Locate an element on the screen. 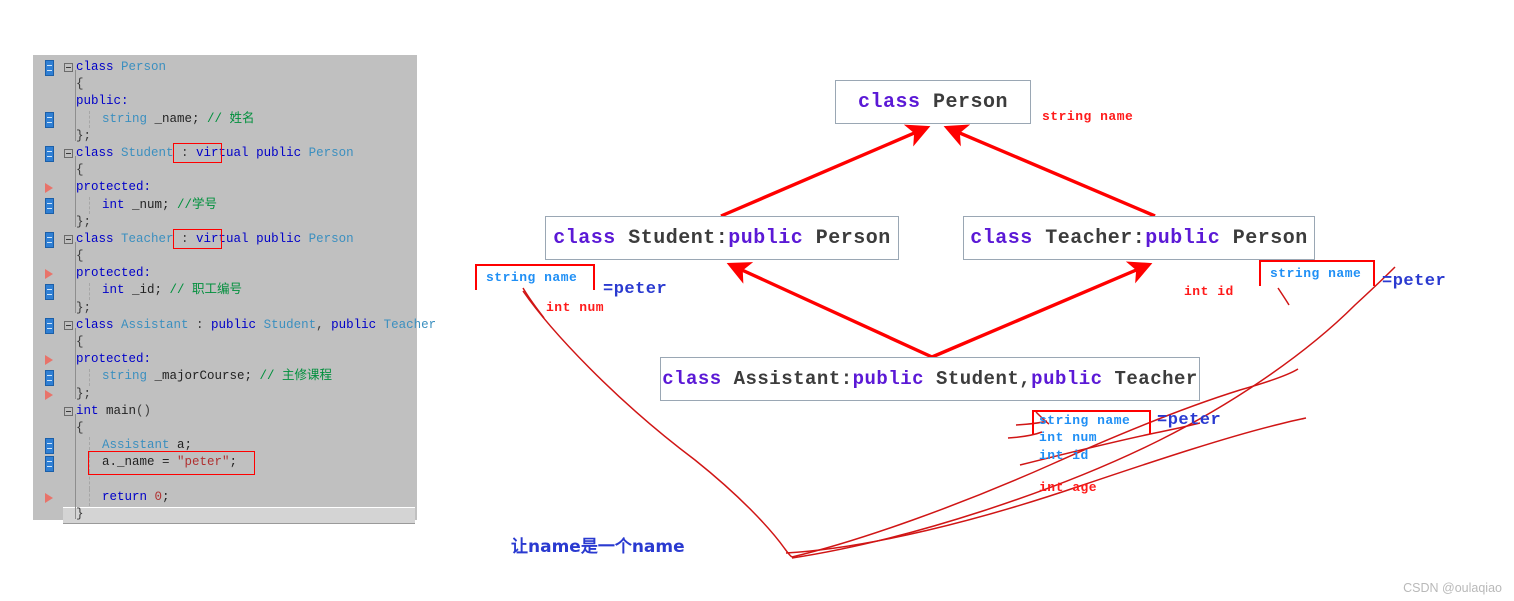  chinese-note-text: 让name是一个name is located at coordinates (598, 547).